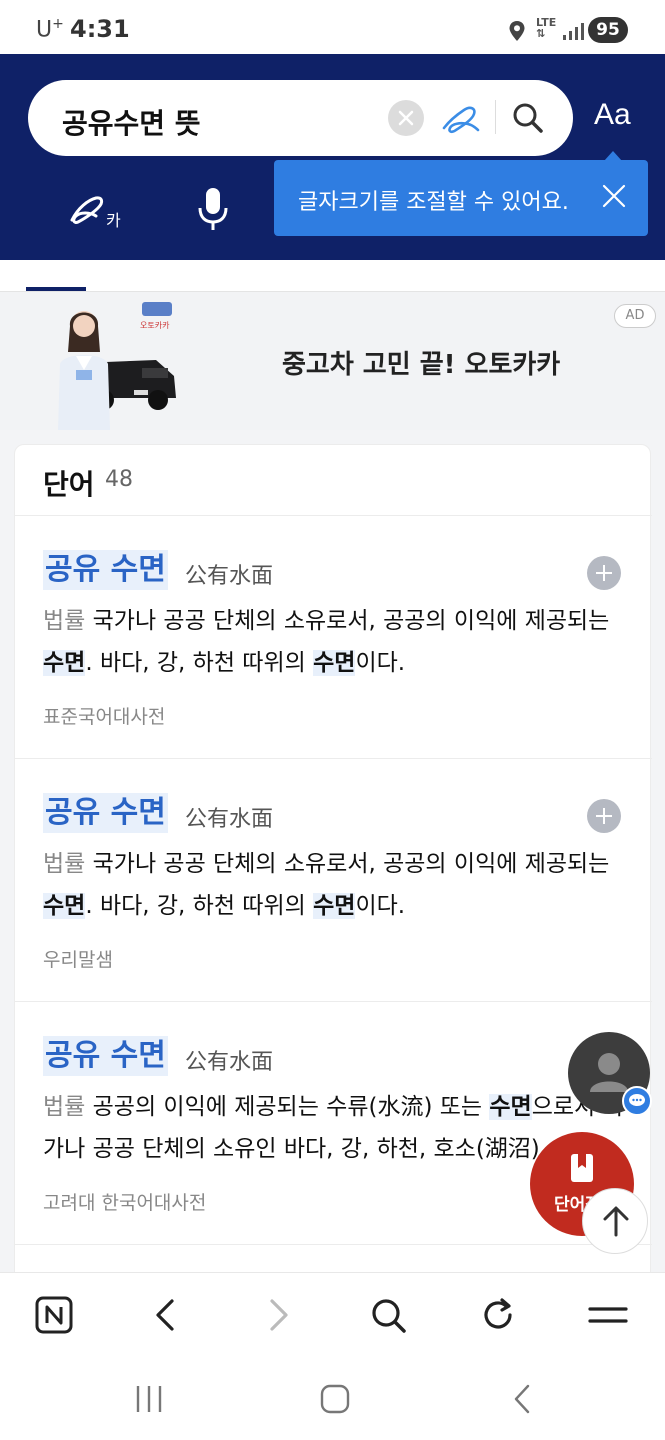 The width and height of the screenshot is (665, 1440). What do you see at coordinates (517, 31) in the screenshot?
I see `location-pin-icon` at bounding box center [517, 31].